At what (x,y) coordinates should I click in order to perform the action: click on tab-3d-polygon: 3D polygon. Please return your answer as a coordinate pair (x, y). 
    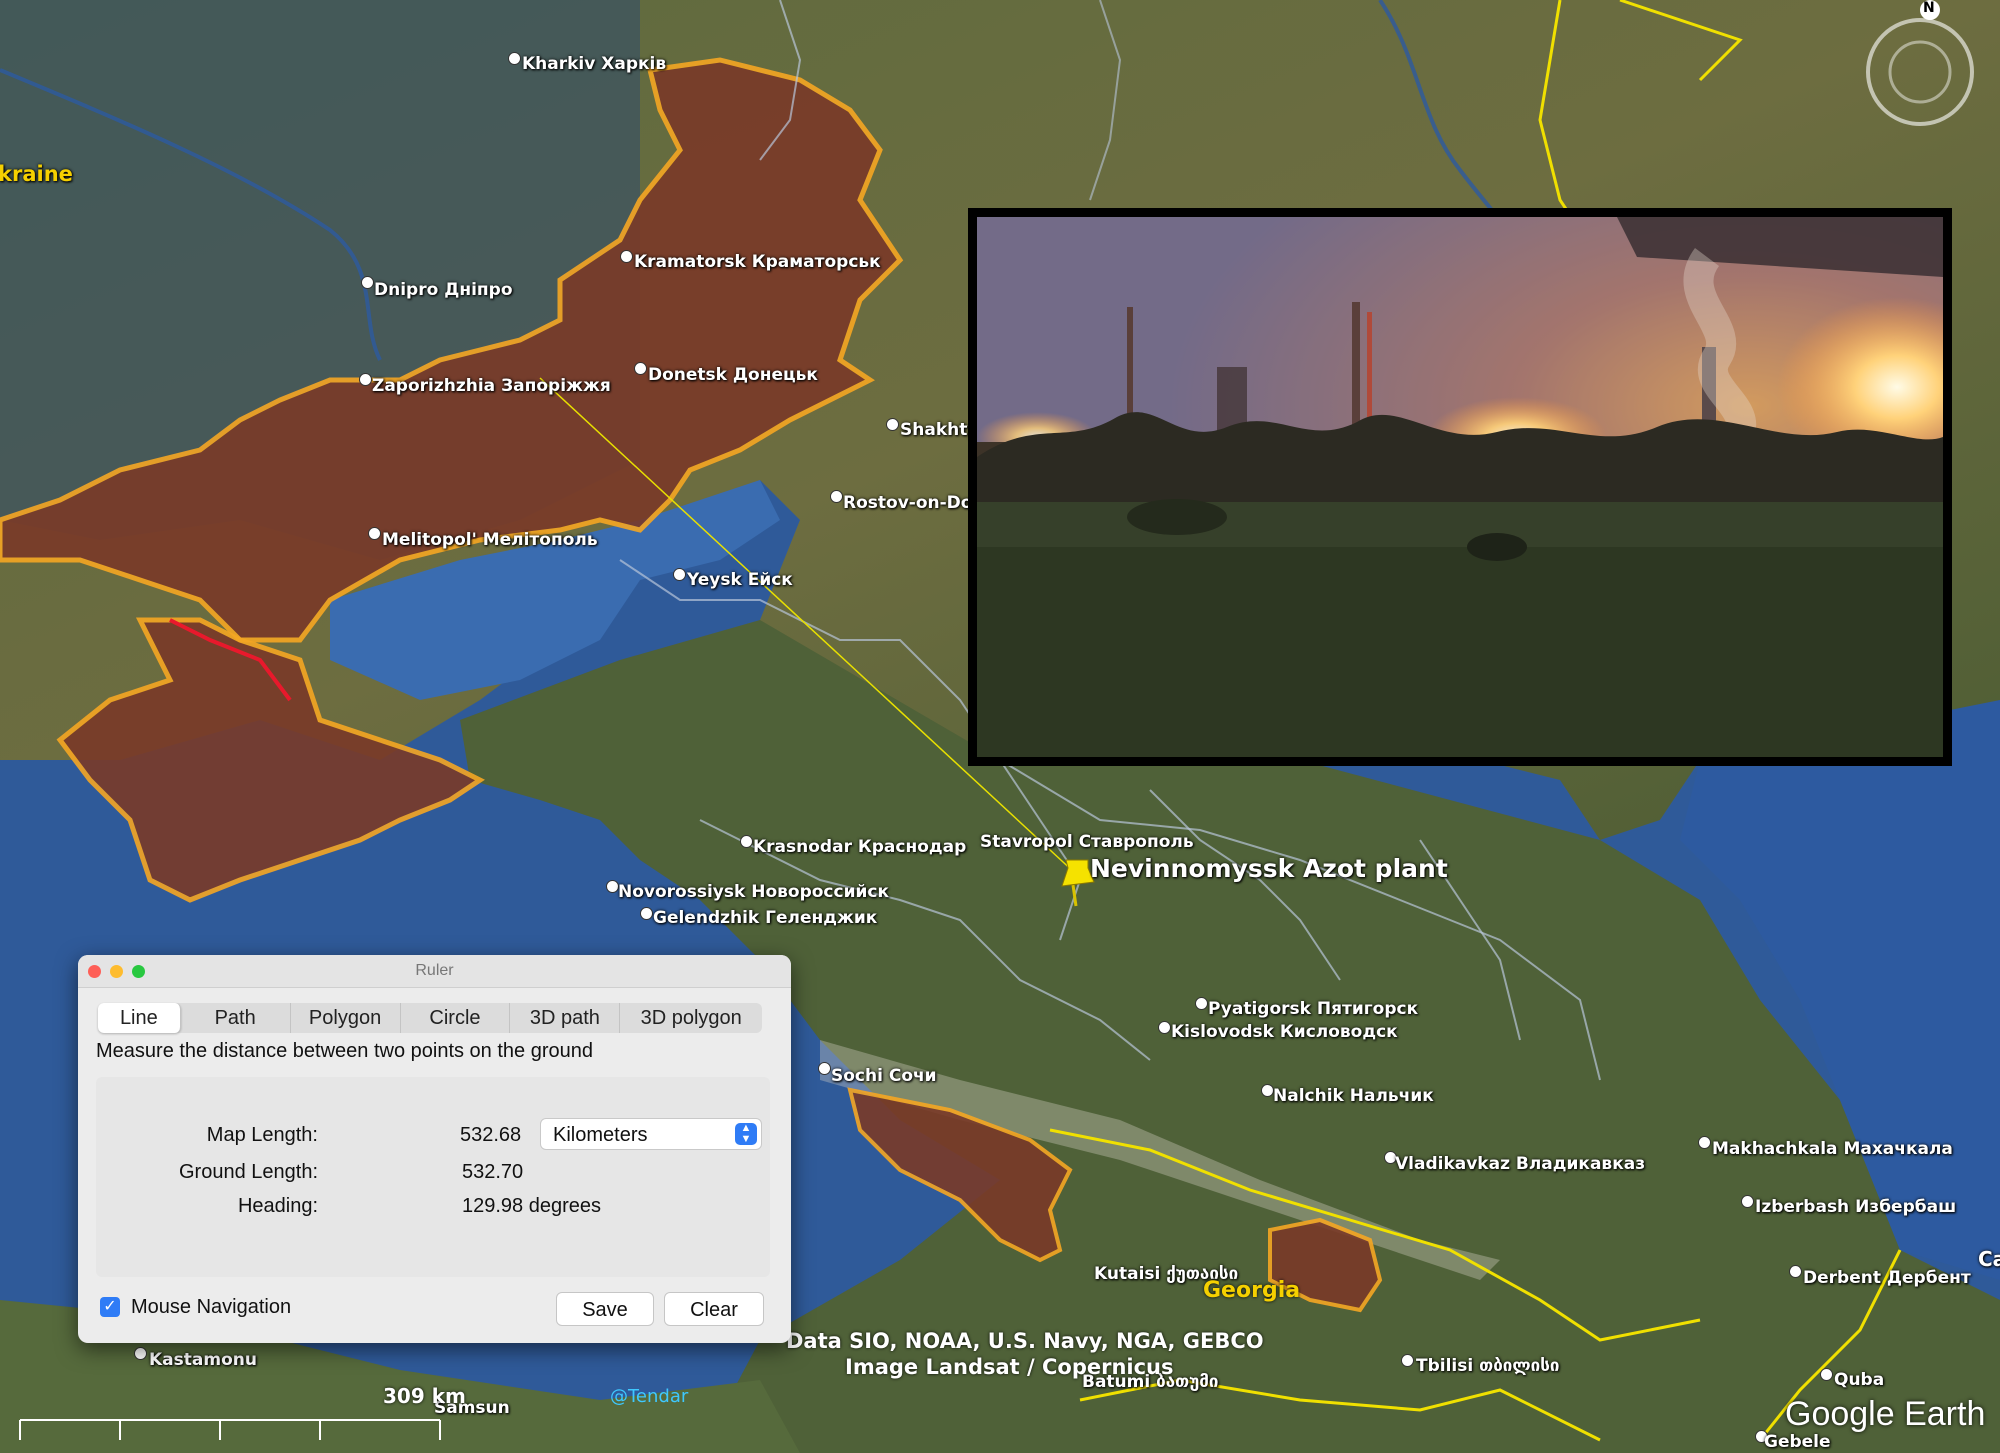
    Looking at the image, I should click on (691, 1018).